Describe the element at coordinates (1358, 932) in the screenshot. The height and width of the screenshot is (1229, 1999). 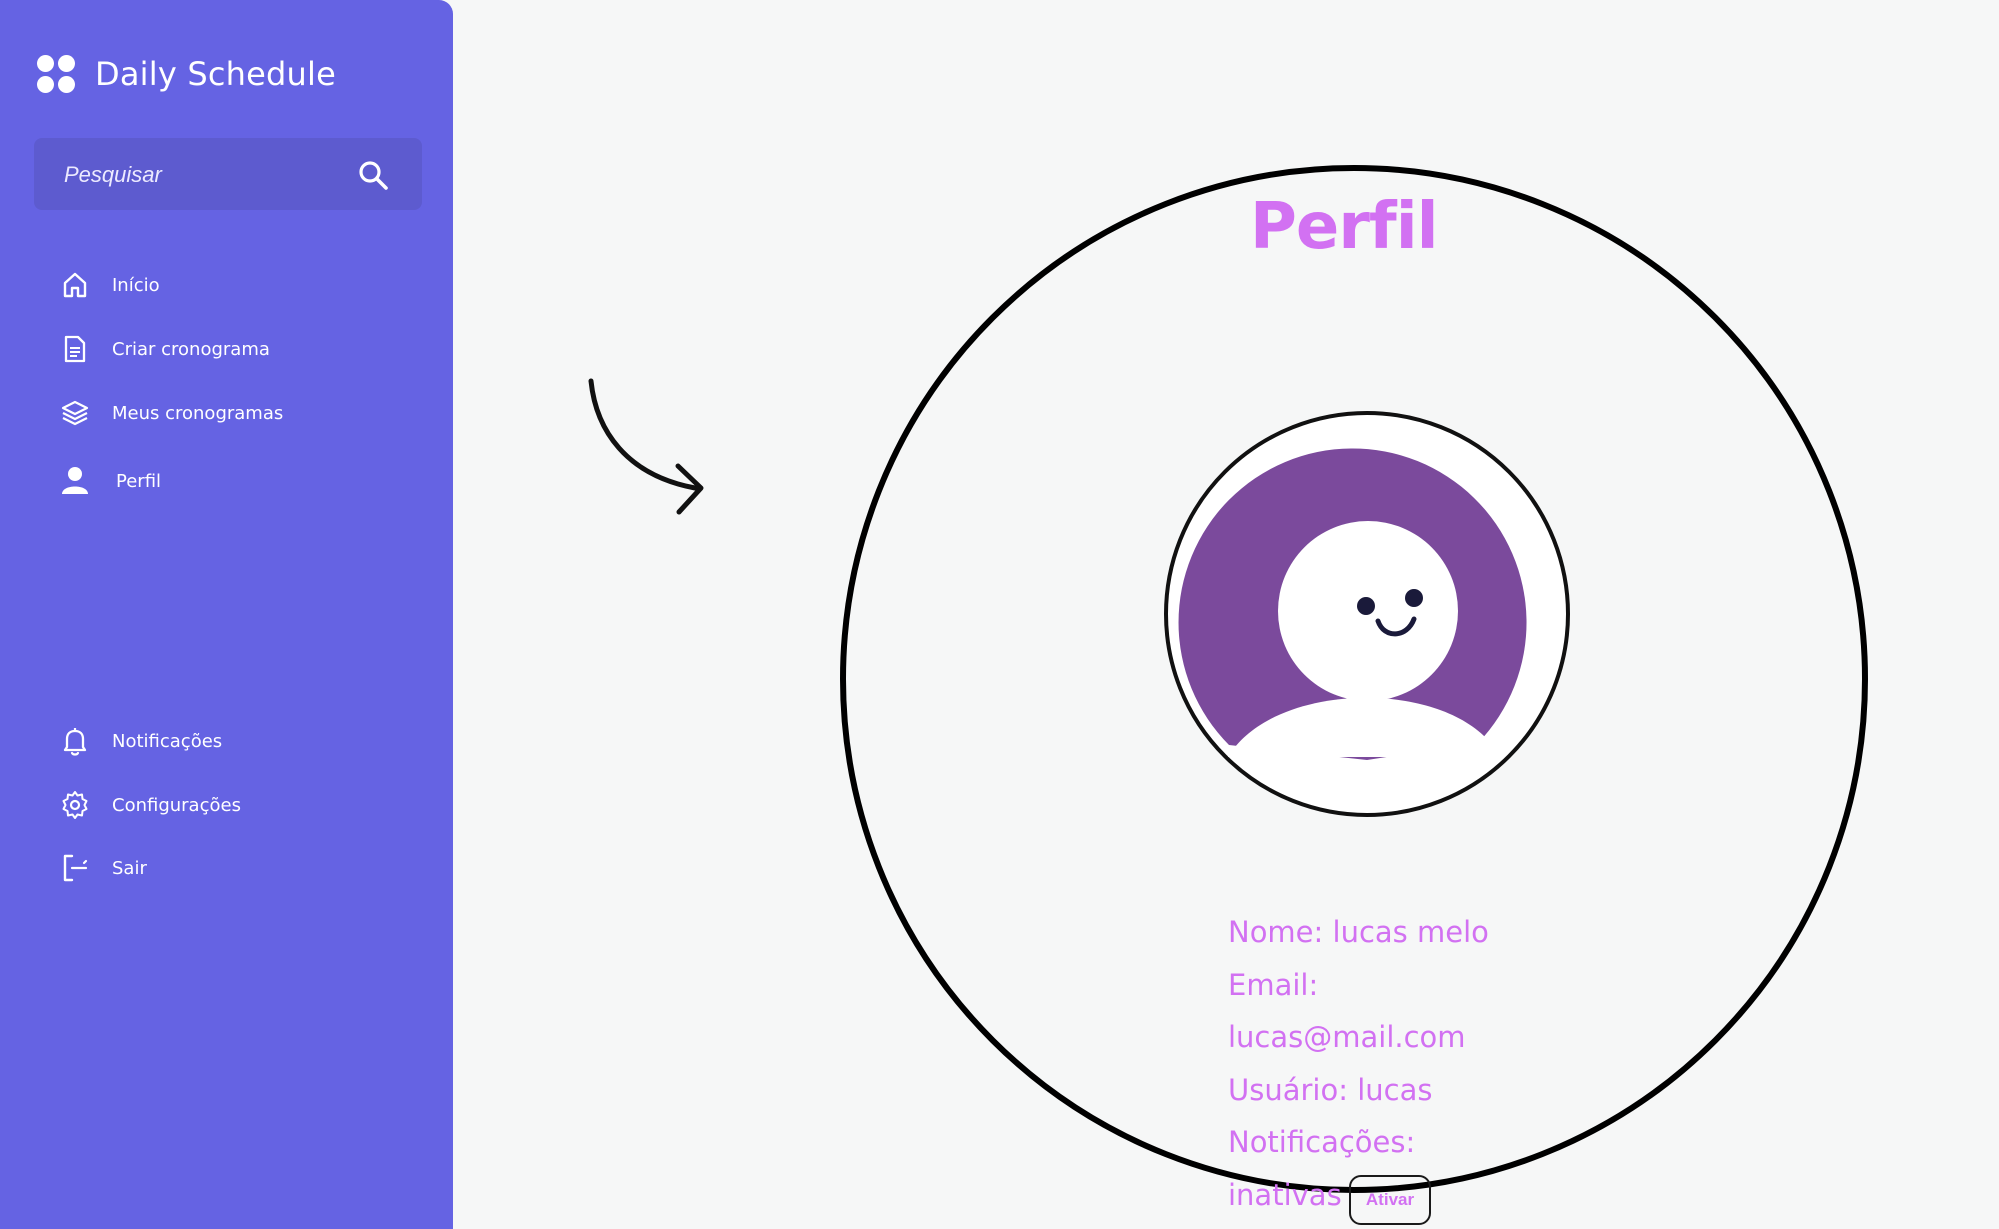
I see `profile-name: Nome: lucas melo` at that location.